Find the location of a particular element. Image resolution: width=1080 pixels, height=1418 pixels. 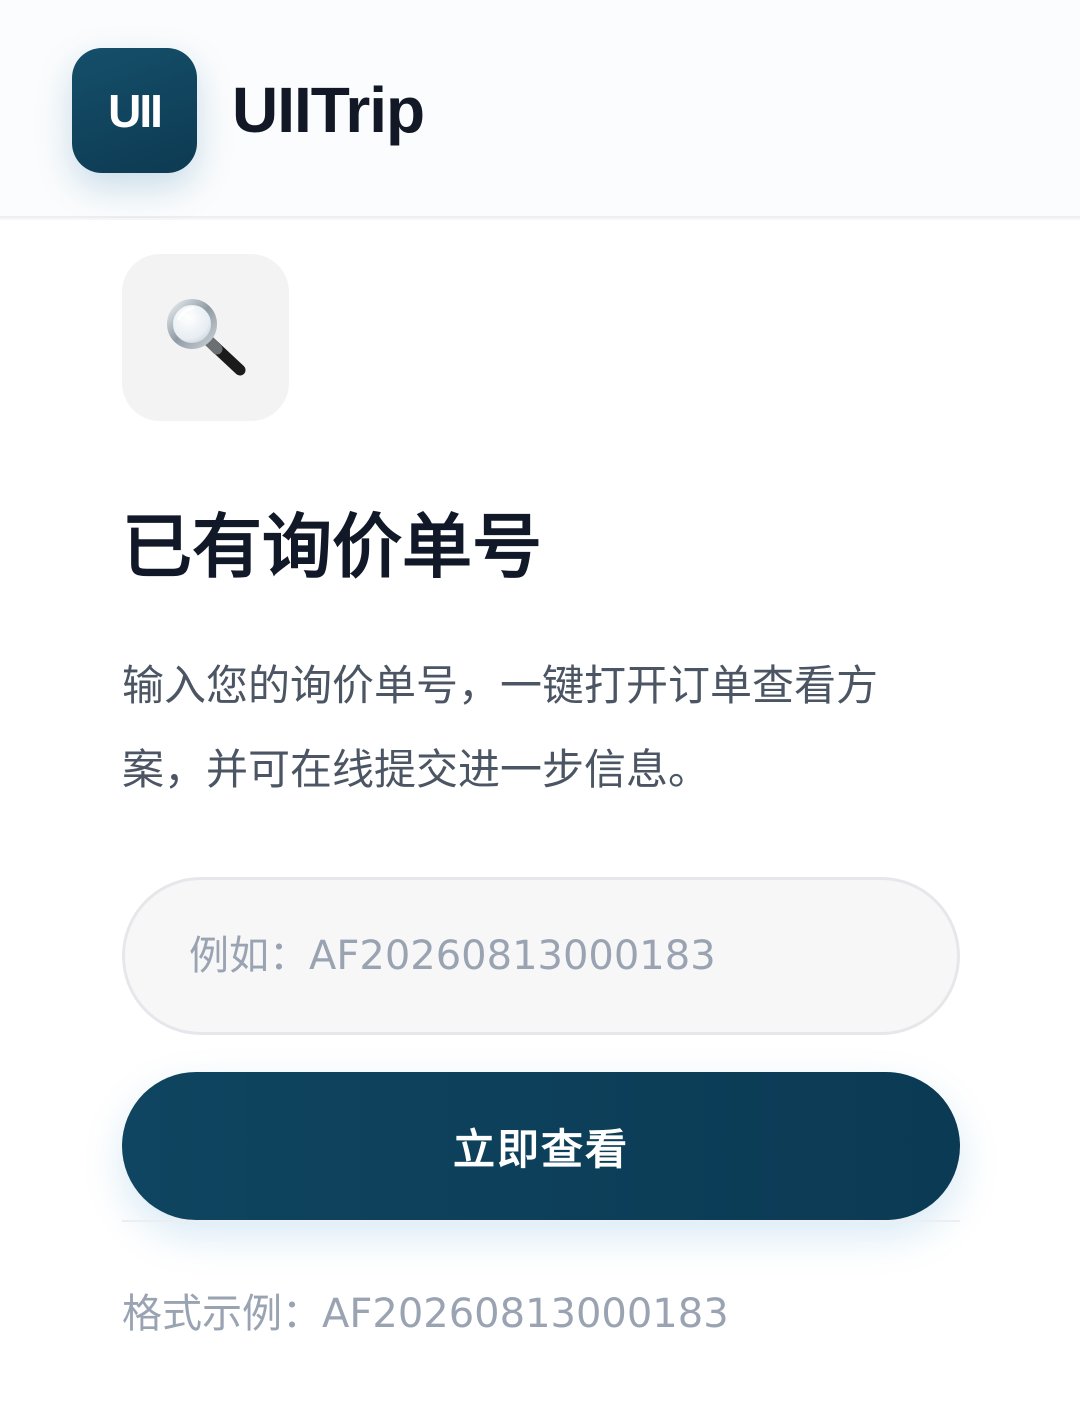

logo-text: UII is located at coordinates (135, 110).